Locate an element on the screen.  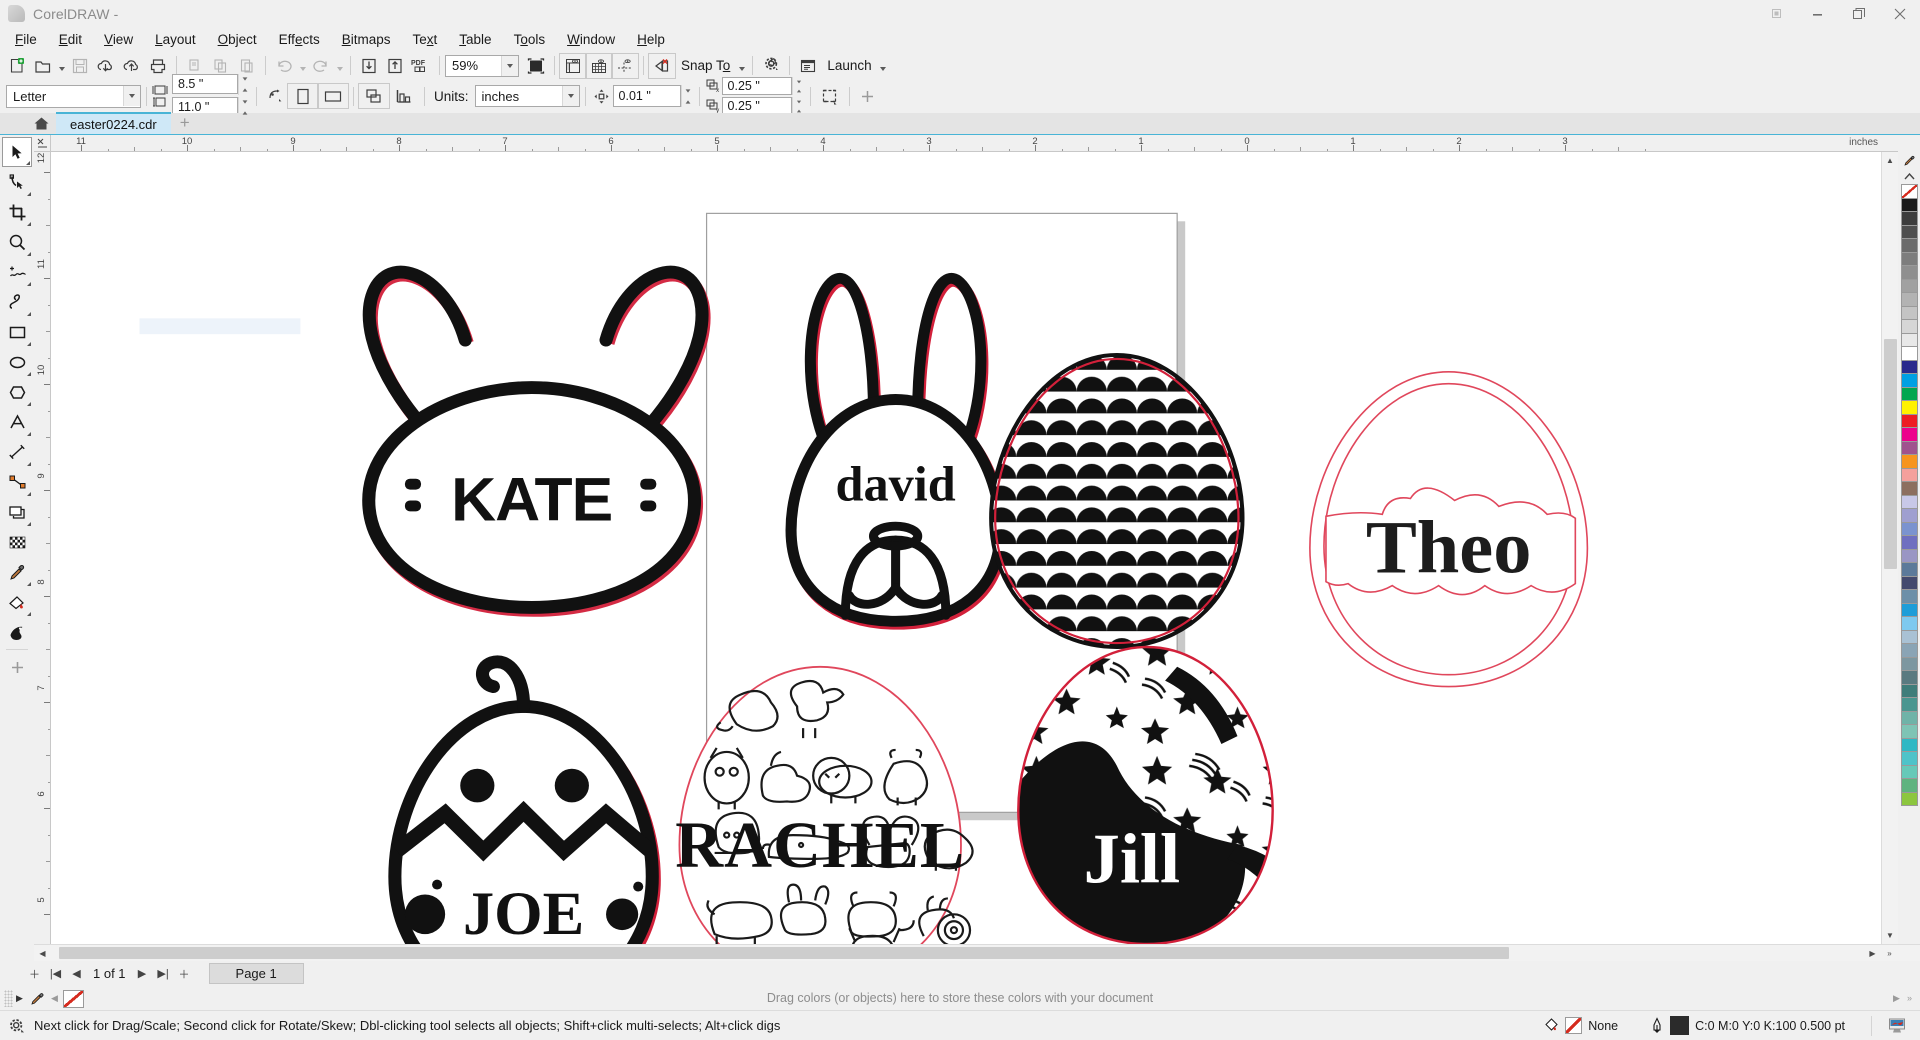
current-page-only-icon is located at coordinates (404, 96).